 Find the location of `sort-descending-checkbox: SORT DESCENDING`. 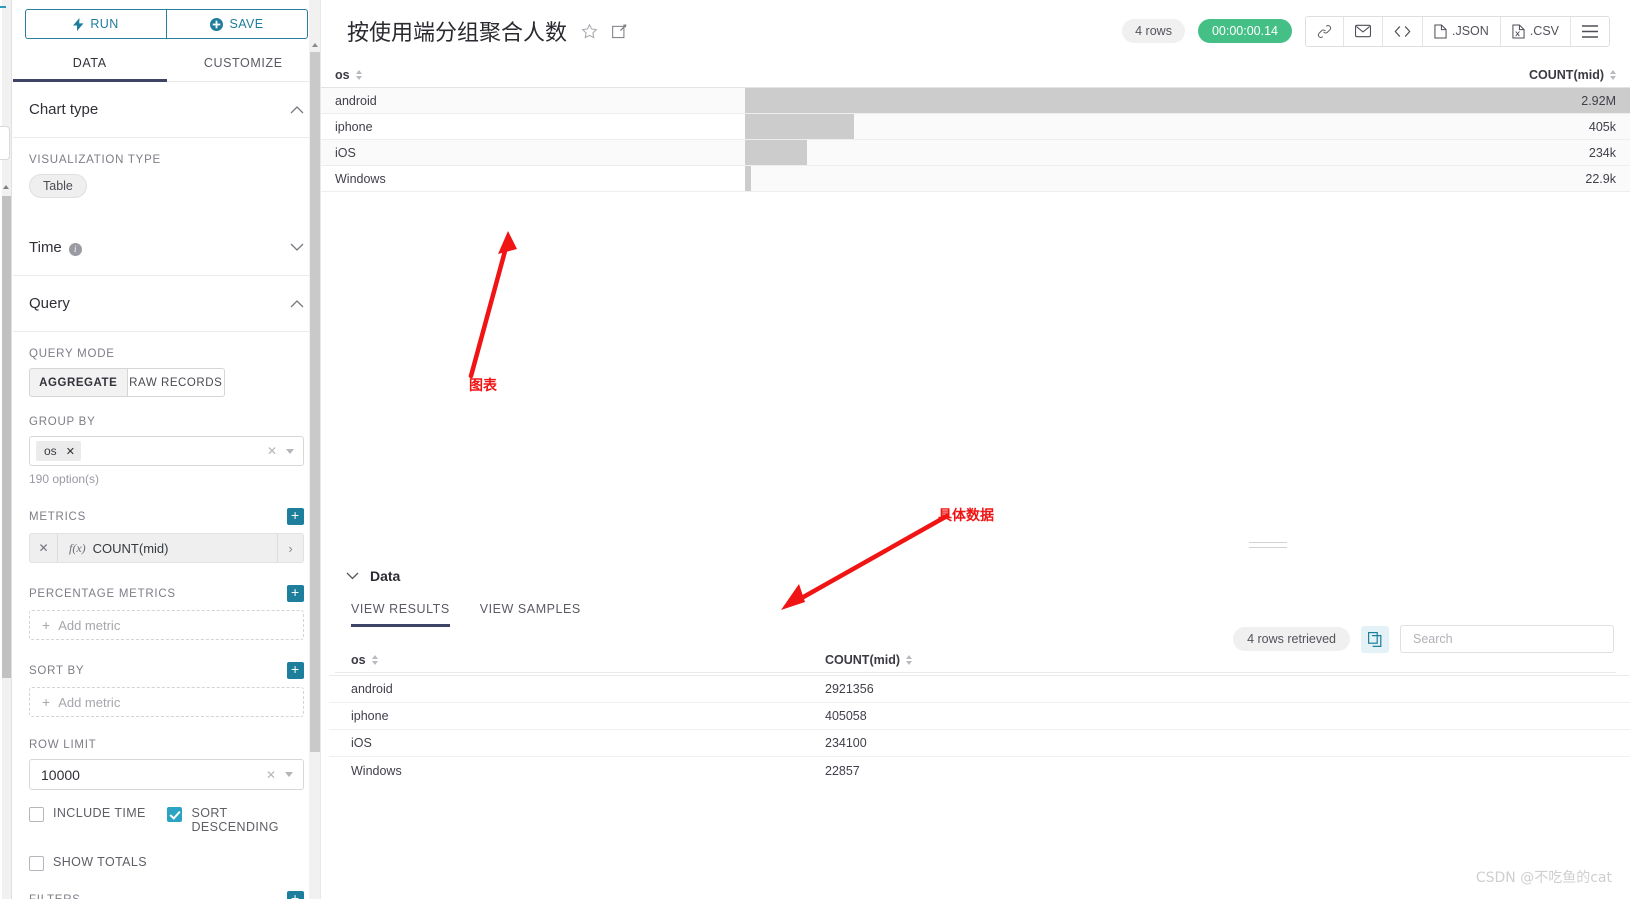

sort-descending-checkbox: SORT DESCENDING is located at coordinates (235, 820).